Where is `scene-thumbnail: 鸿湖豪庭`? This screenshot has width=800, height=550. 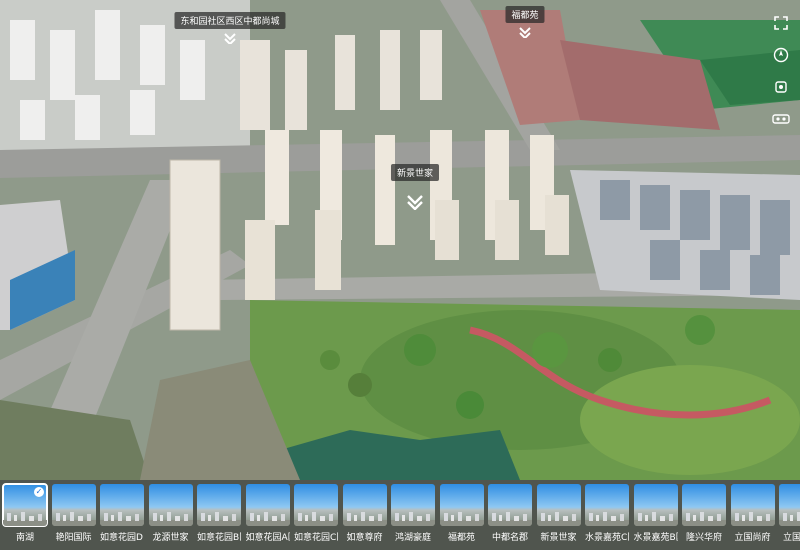 scene-thumbnail: 鸿湖豪庭 is located at coordinates (413, 515).